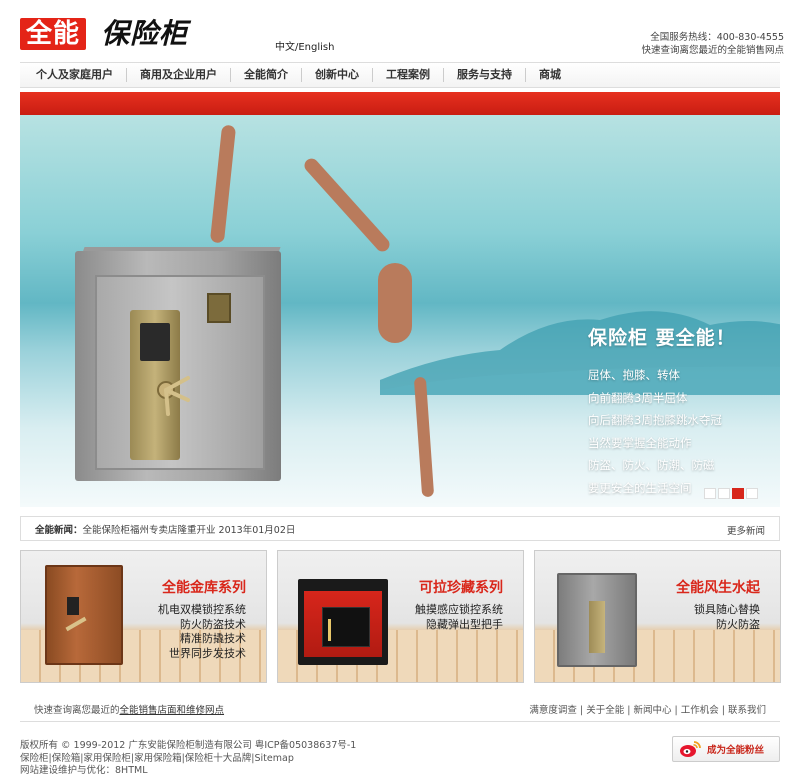 The width and height of the screenshot is (800, 784). I want to click on more-news-link: 更多新闻, so click(746, 530).